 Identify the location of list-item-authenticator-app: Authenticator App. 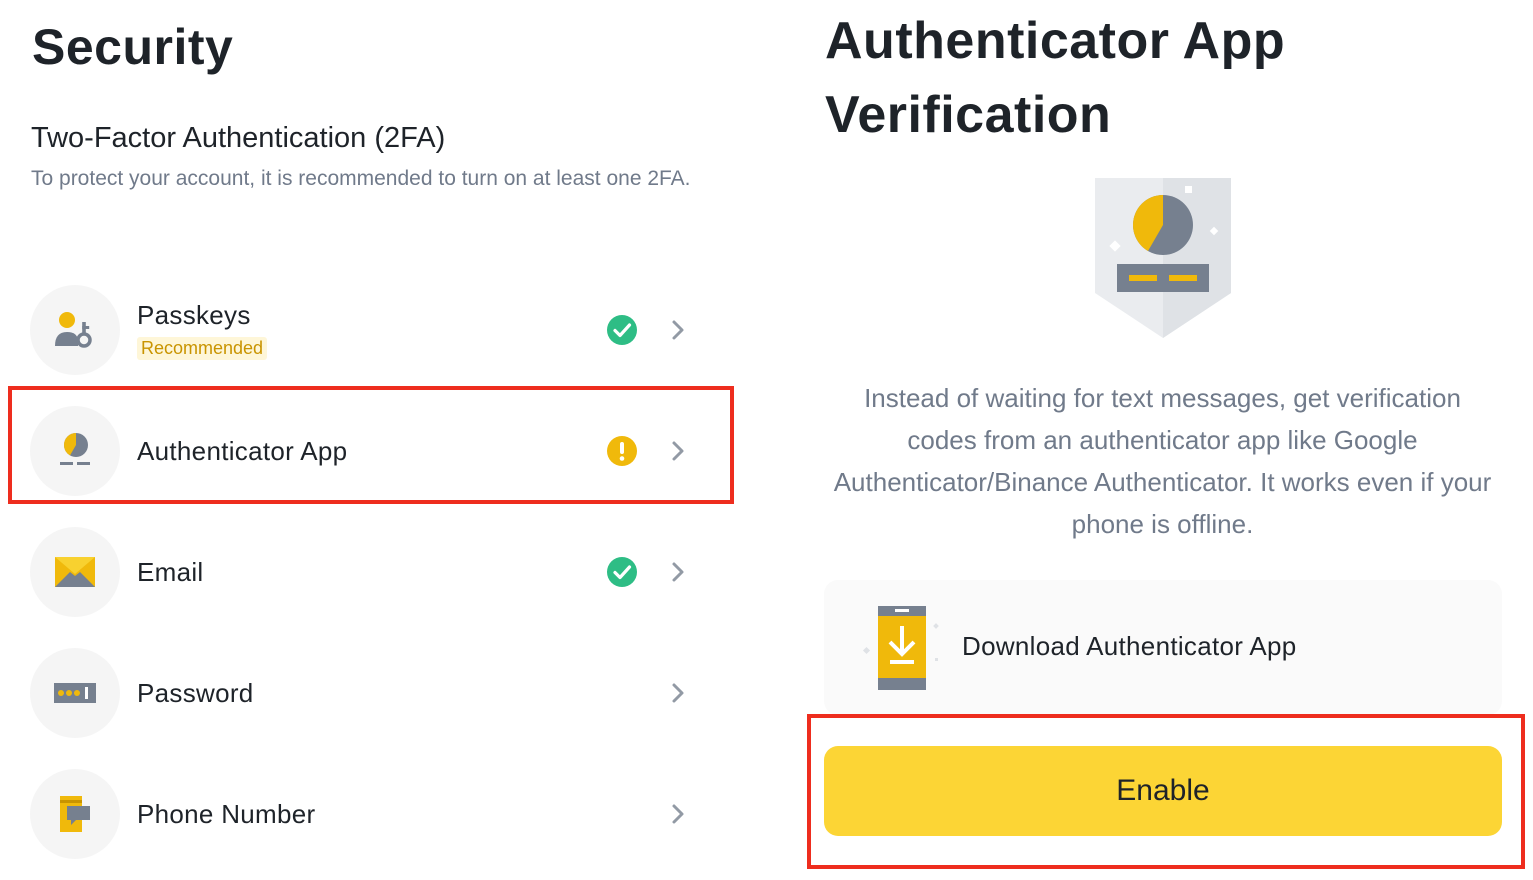
(365, 451).